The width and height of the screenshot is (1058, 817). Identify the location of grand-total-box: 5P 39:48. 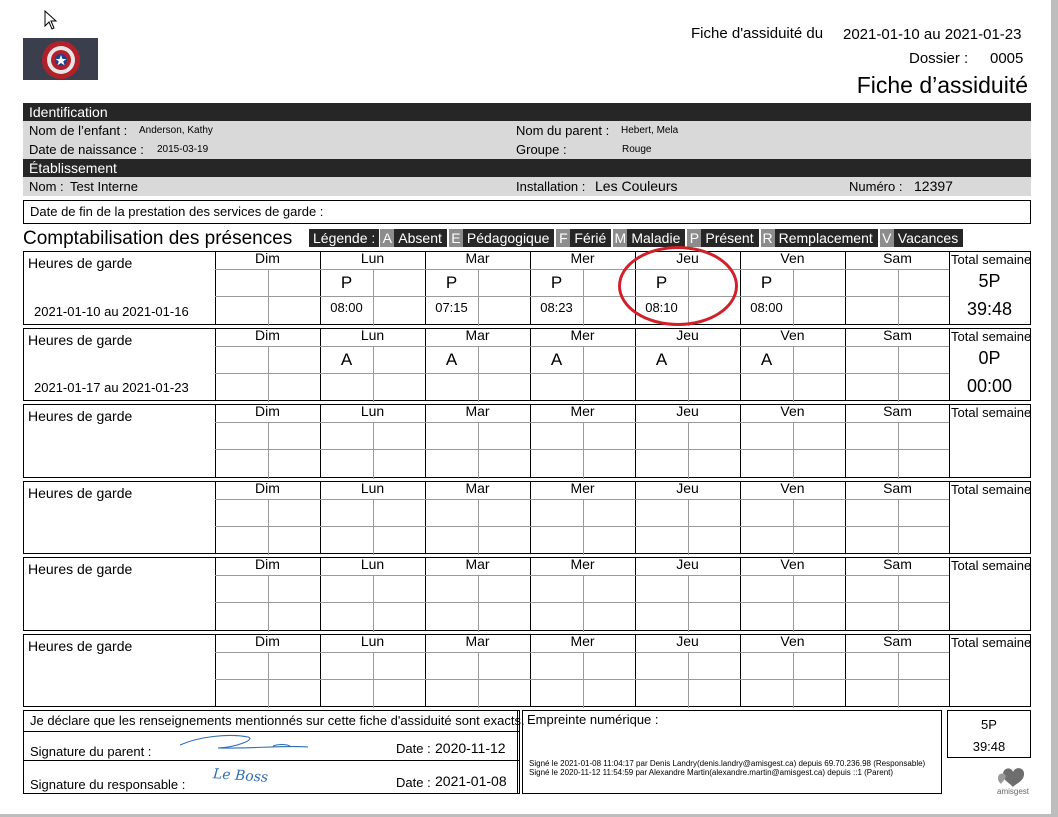
(989, 734).